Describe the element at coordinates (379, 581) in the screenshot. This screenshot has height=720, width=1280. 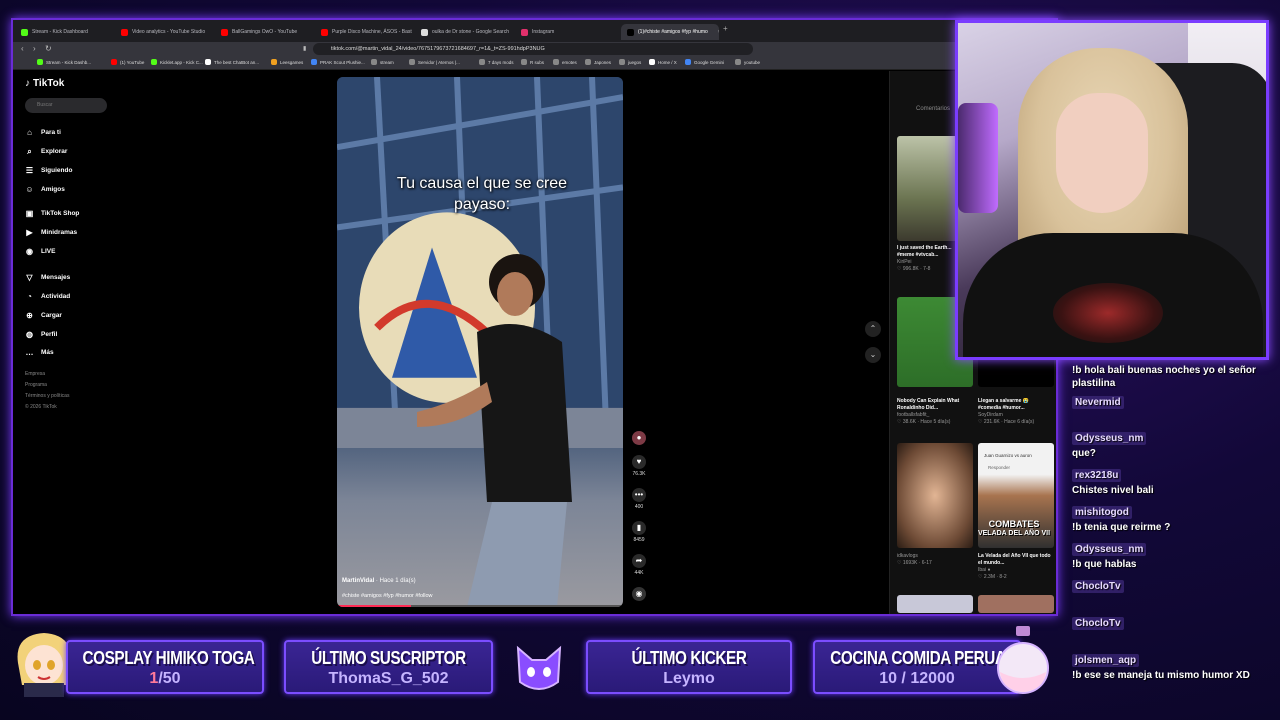
I see `video-author: MartinVidal · Hace 1 día(s)` at that location.